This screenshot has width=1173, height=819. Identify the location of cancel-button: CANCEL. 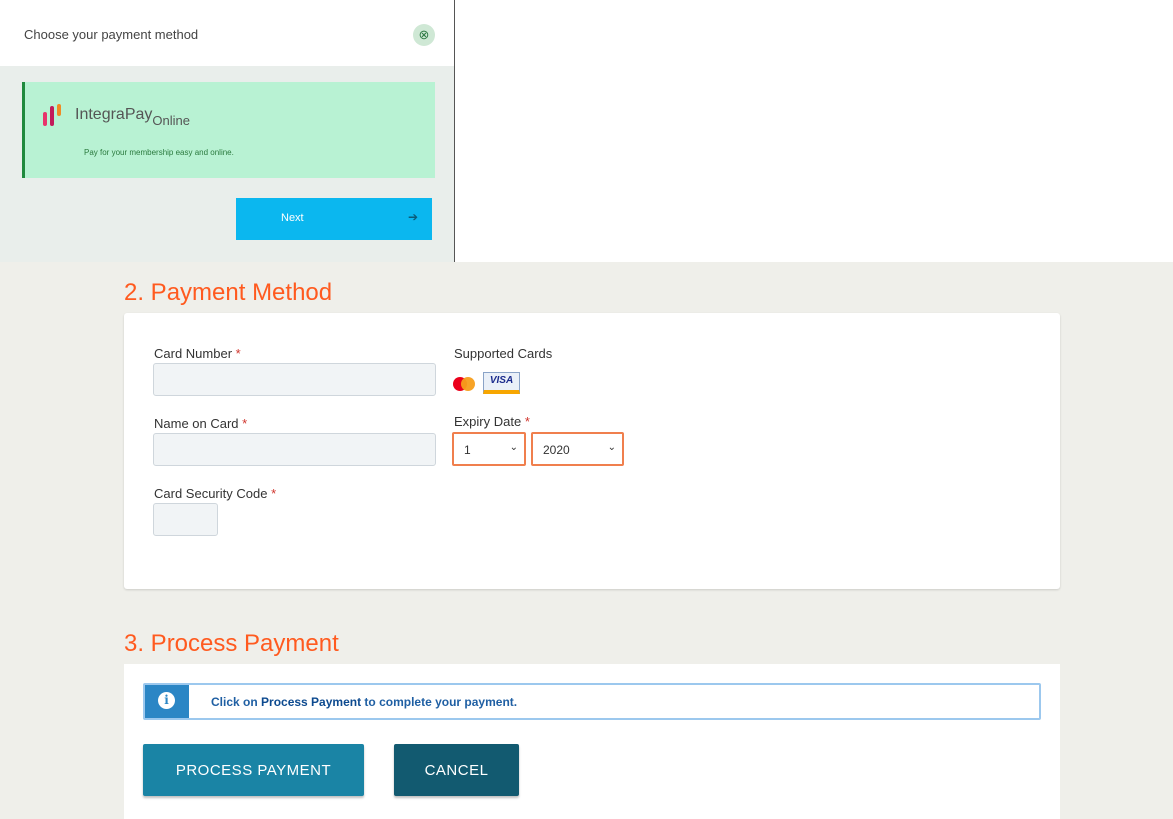
(456, 770).